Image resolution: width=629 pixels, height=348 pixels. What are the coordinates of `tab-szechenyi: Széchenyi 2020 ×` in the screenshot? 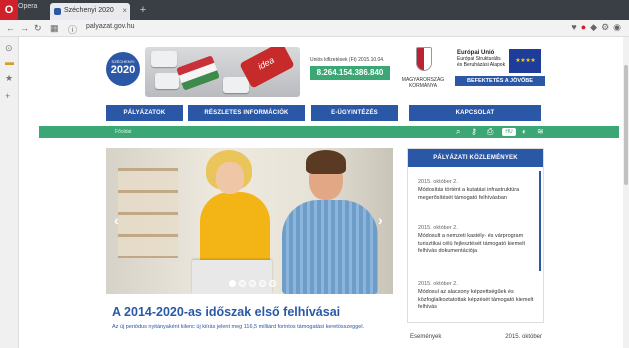 It's located at (90, 11).